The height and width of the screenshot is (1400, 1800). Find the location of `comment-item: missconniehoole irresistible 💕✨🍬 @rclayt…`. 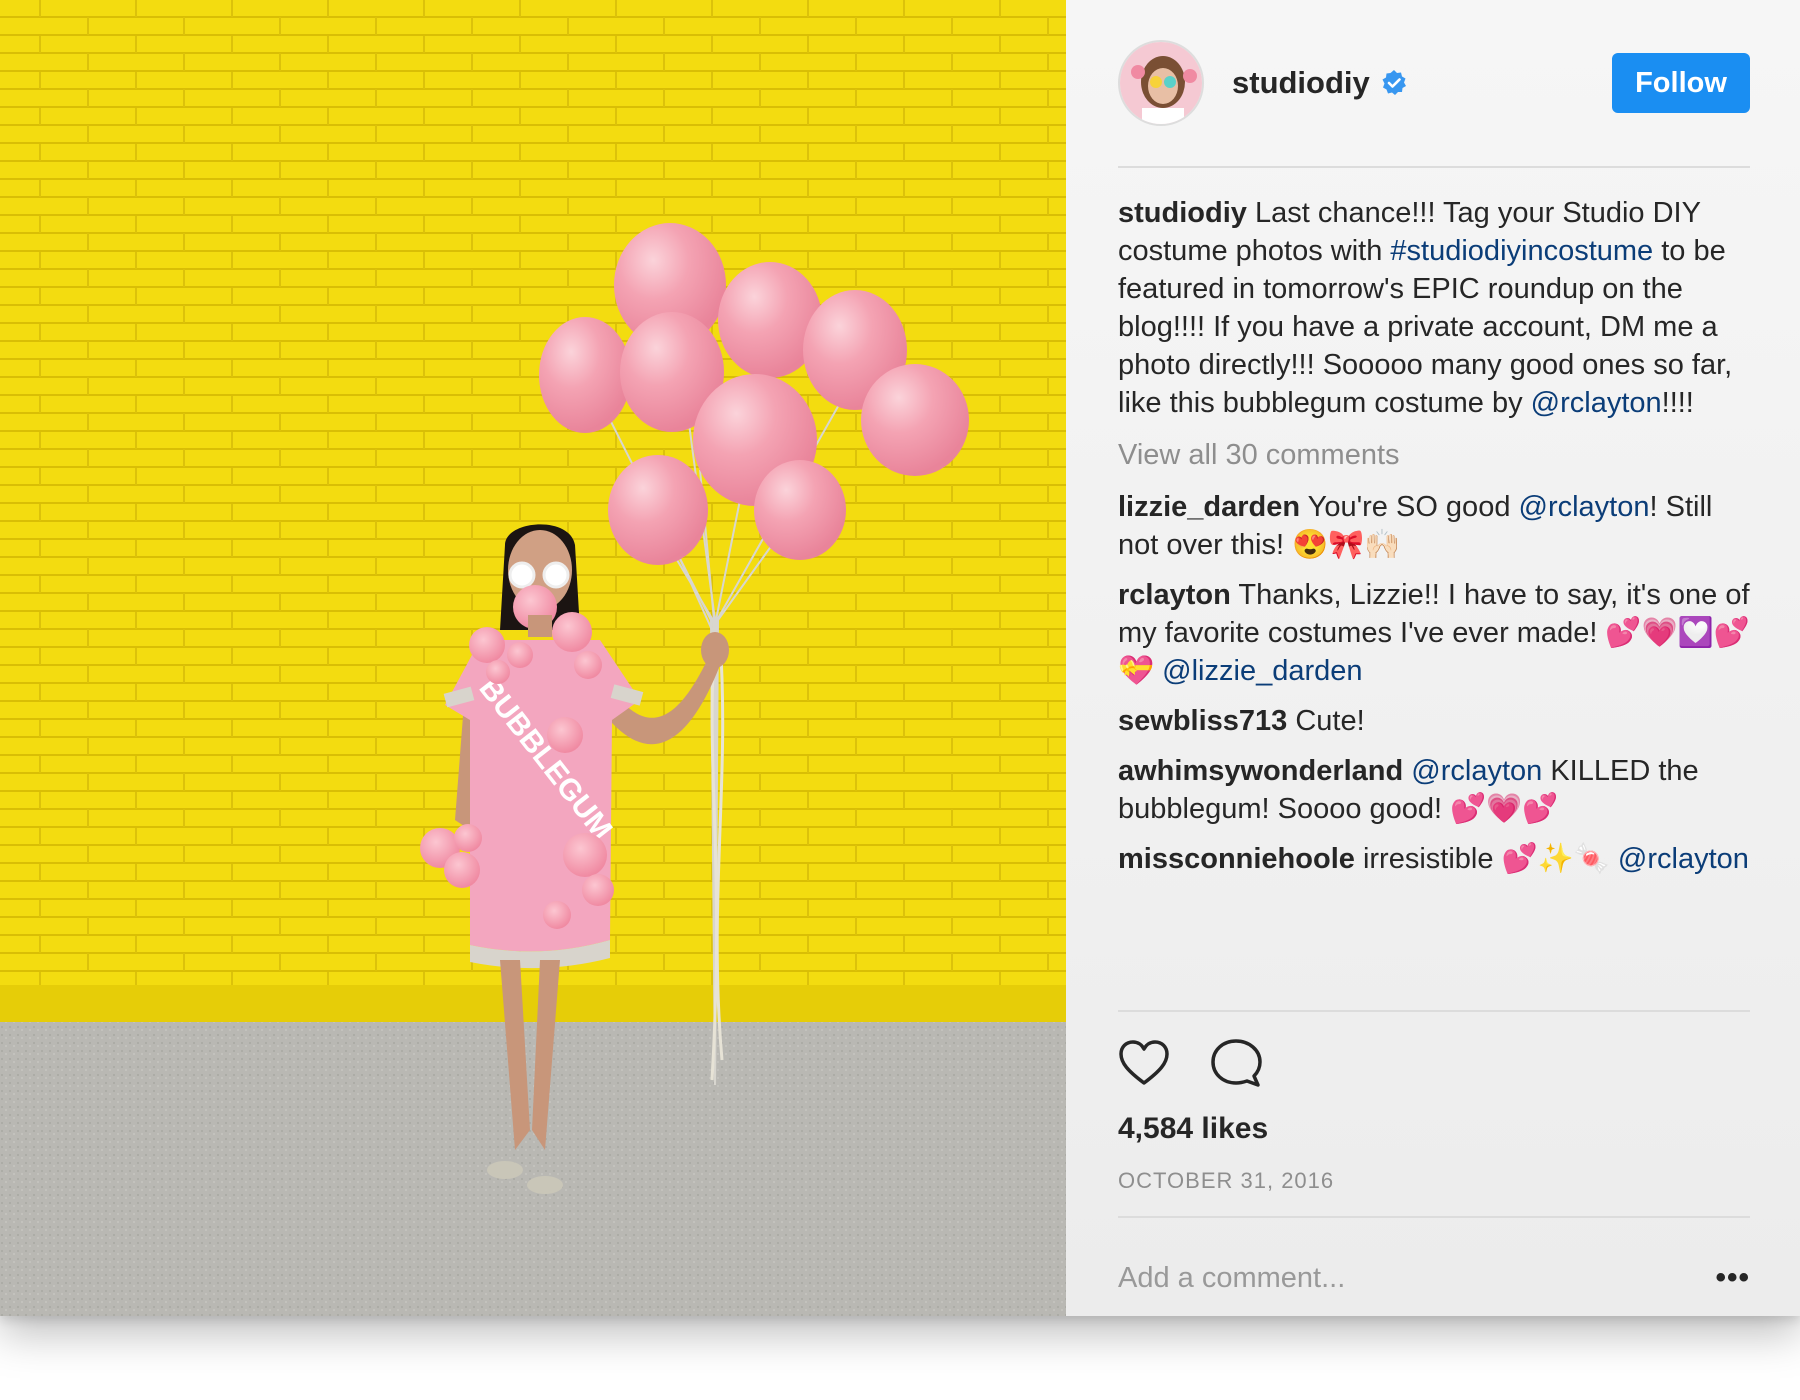

comment-item: missconniehoole irresistible 💕✨🍬 @rclayt… is located at coordinates (1434, 859).